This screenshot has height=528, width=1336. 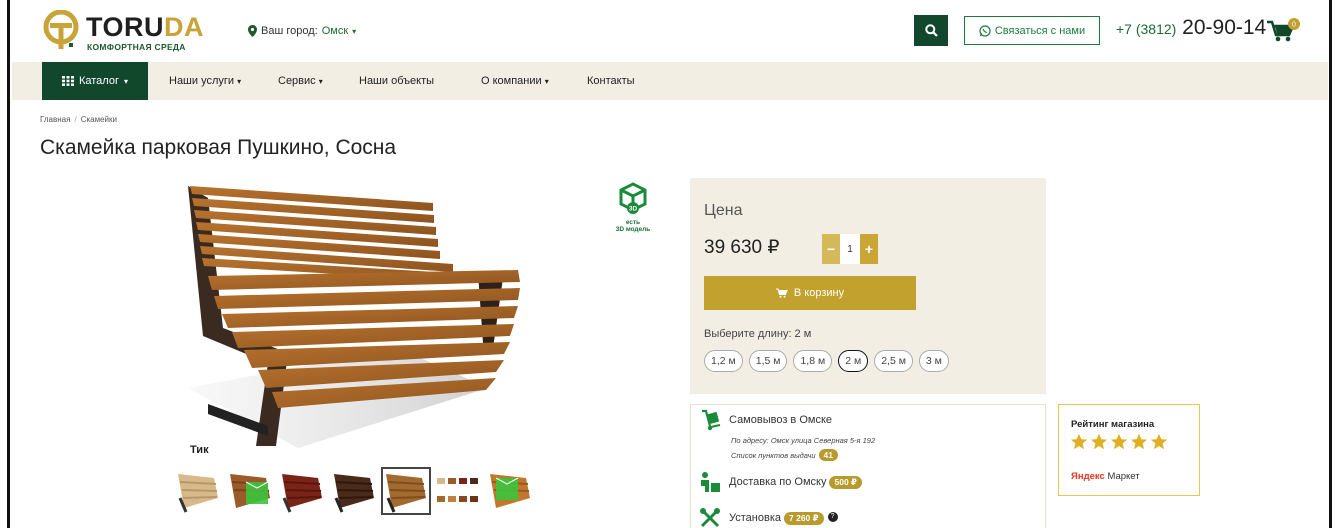 What do you see at coordinates (218, 147) in the screenshot?
I see `page-title: Скамейка парковая Пушкино, Сосна` at bounding box center [218, 147].